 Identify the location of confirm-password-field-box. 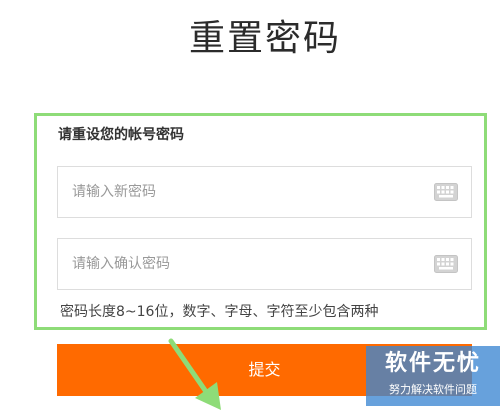
(264, 264).